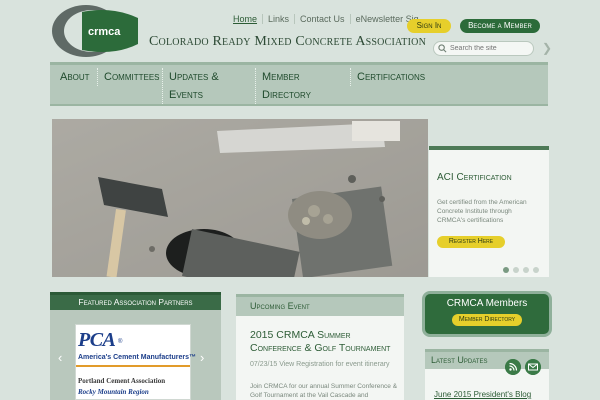  What do you see at coordinates (60, 357) in the screenshot?
I see `chevron-left-icon: ‹` at bounding box center [60, 357].